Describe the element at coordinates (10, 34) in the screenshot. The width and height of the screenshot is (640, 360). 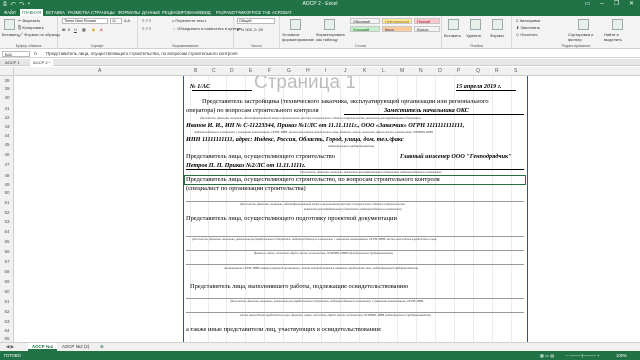
I see `paste-button: Вставить` at that location.